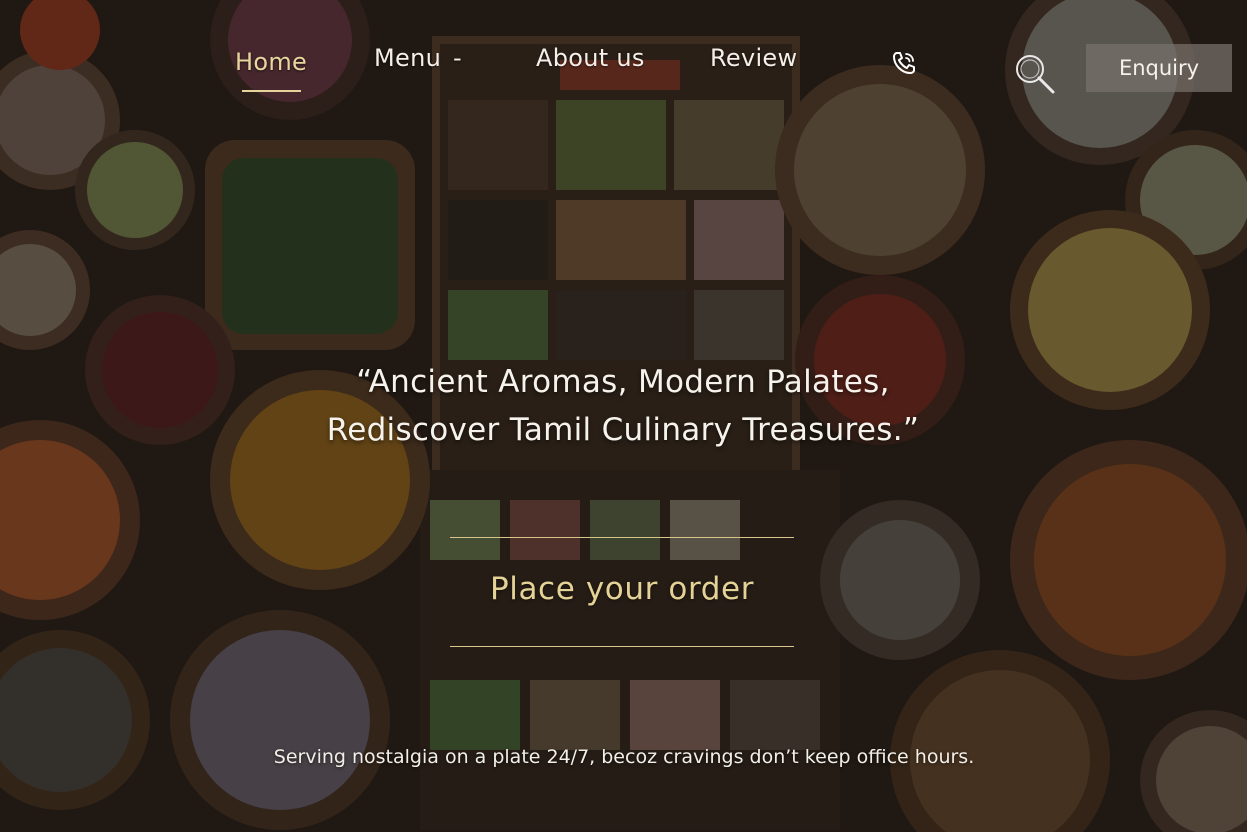  Describe the element at coordinates (904, 63) in the screenshot. I see `phone-icon` at that location.